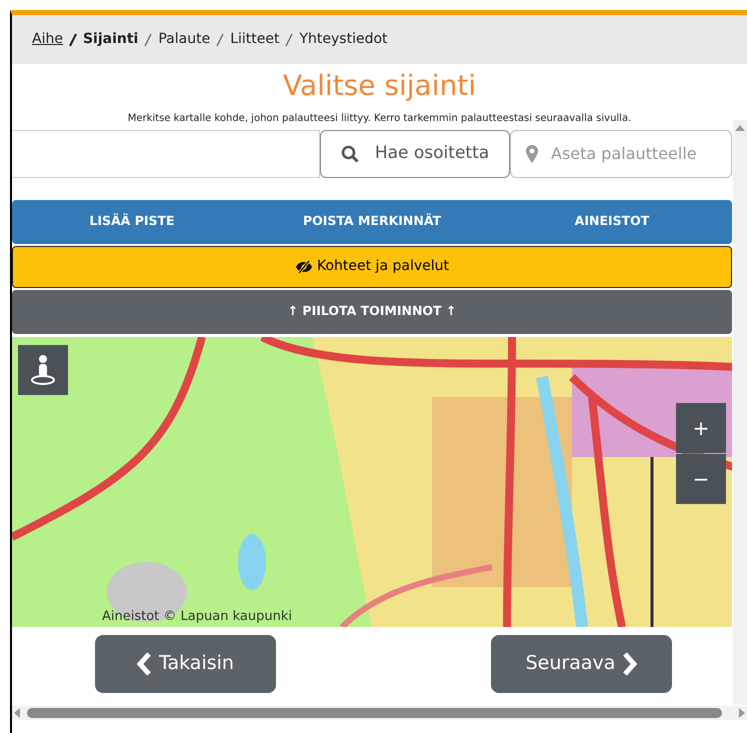  I want to click on breadcrumb-item: Palaute, so click(184, 39).